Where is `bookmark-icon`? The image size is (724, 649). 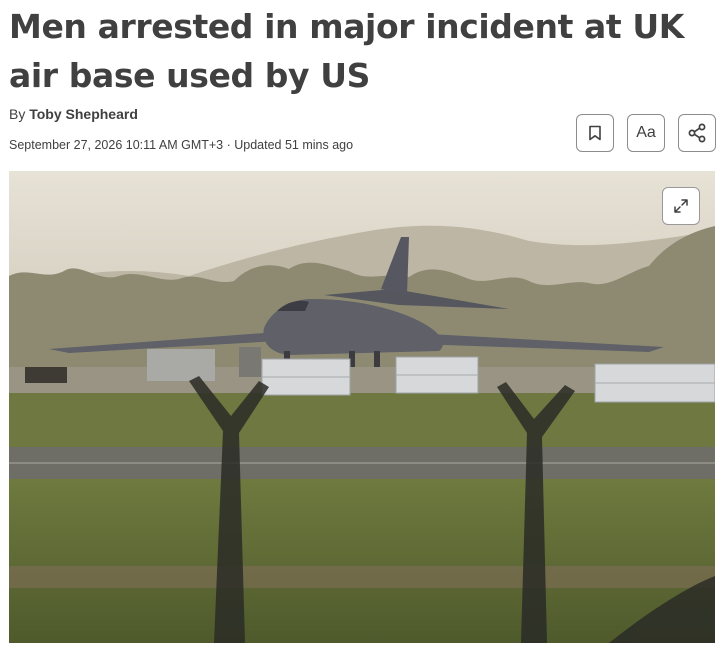
bookmark-icon is located at coordinates (595, 133).